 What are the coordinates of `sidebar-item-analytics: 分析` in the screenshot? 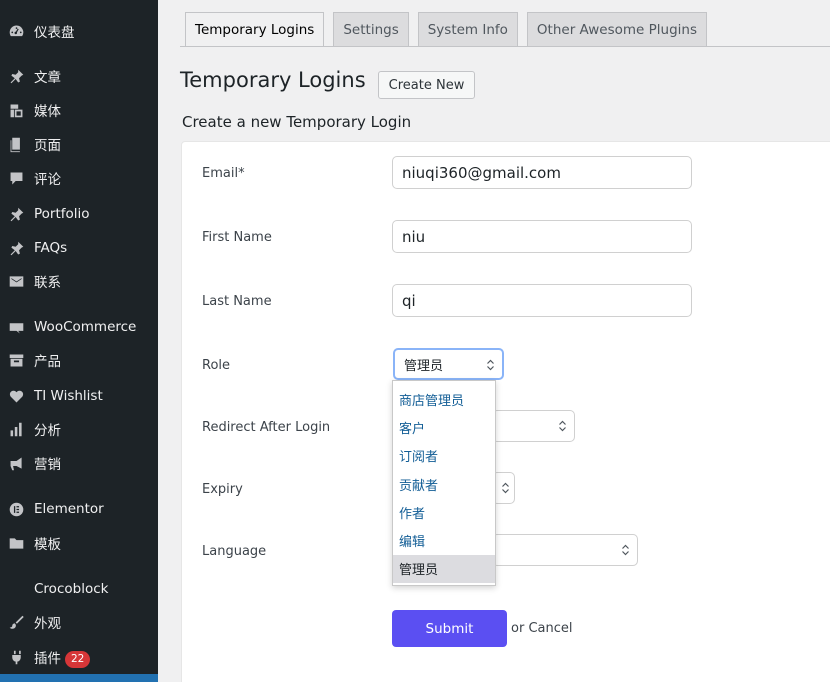 It's located at (79, 429).